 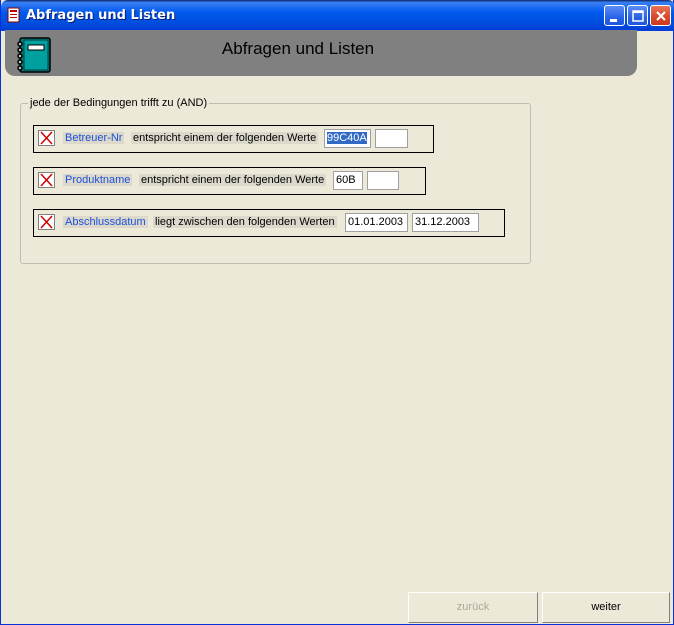 I want to click on condition-value-input: 60B, so click(x=348, y=180).